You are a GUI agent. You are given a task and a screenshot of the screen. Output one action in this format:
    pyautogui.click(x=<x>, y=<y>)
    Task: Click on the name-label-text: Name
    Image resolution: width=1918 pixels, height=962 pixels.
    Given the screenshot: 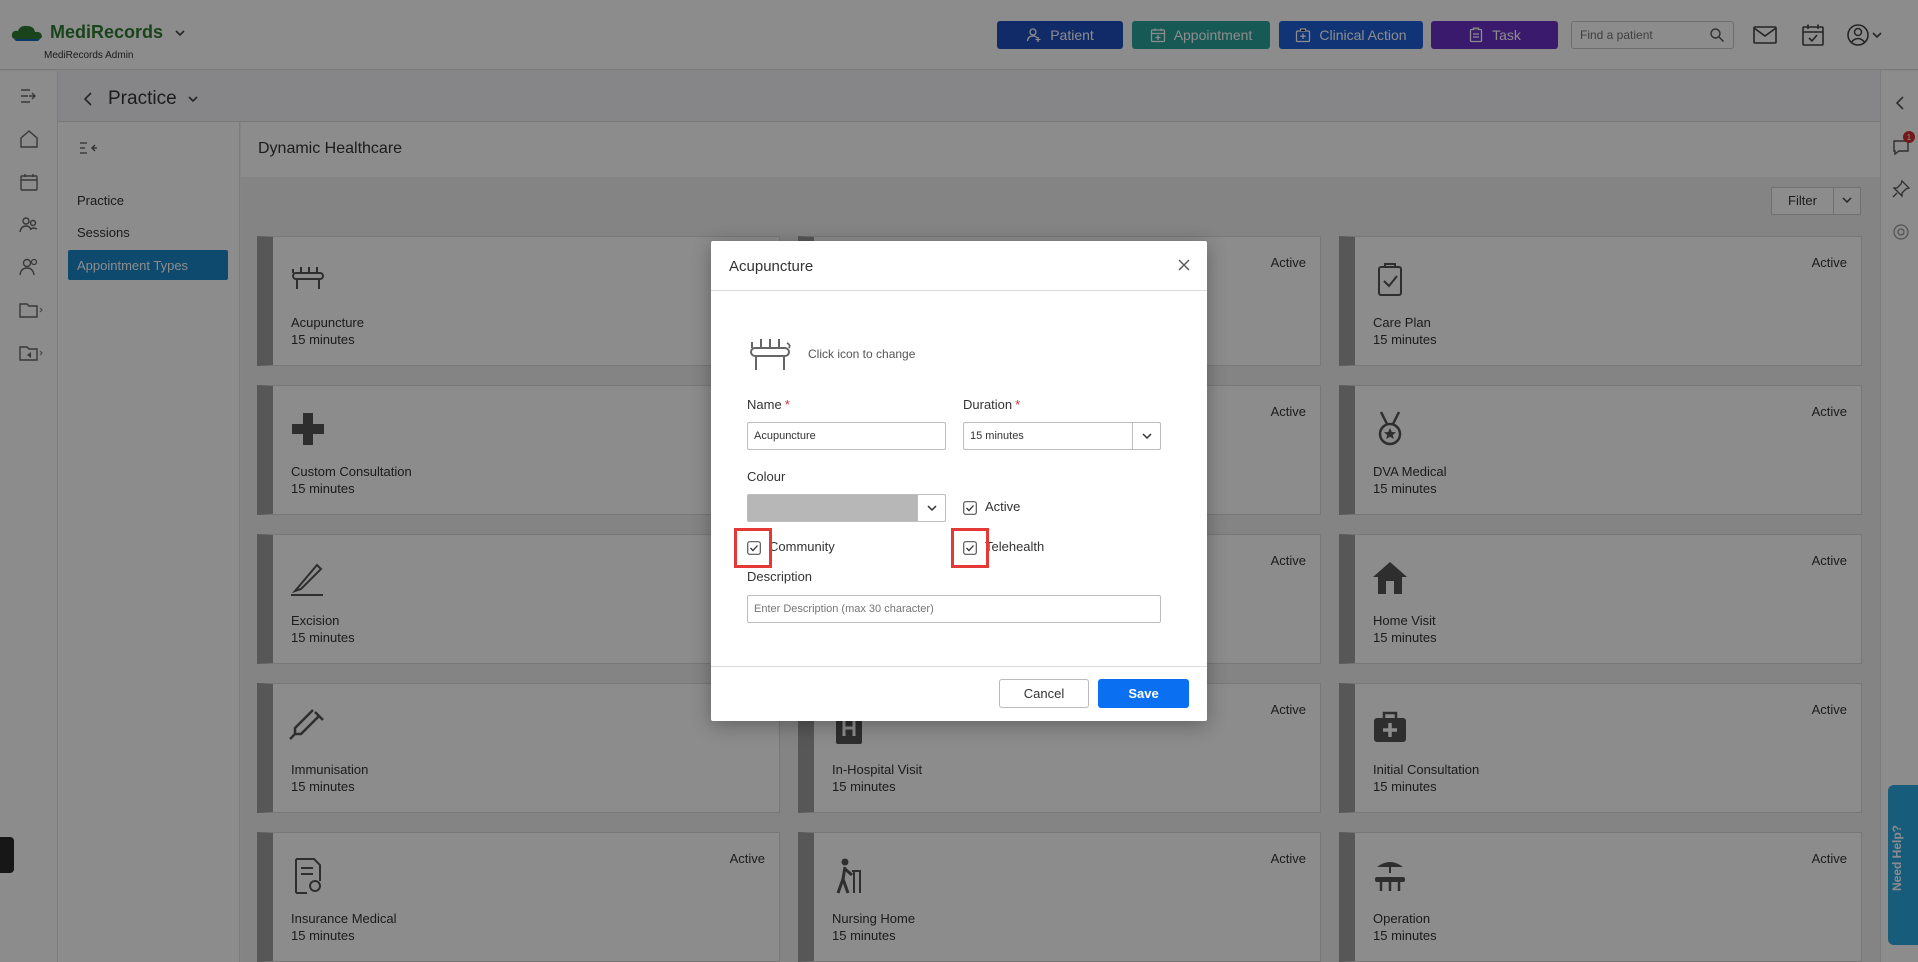 What is the action you would take?
    pyautogui.click(x=764, y=404)
    